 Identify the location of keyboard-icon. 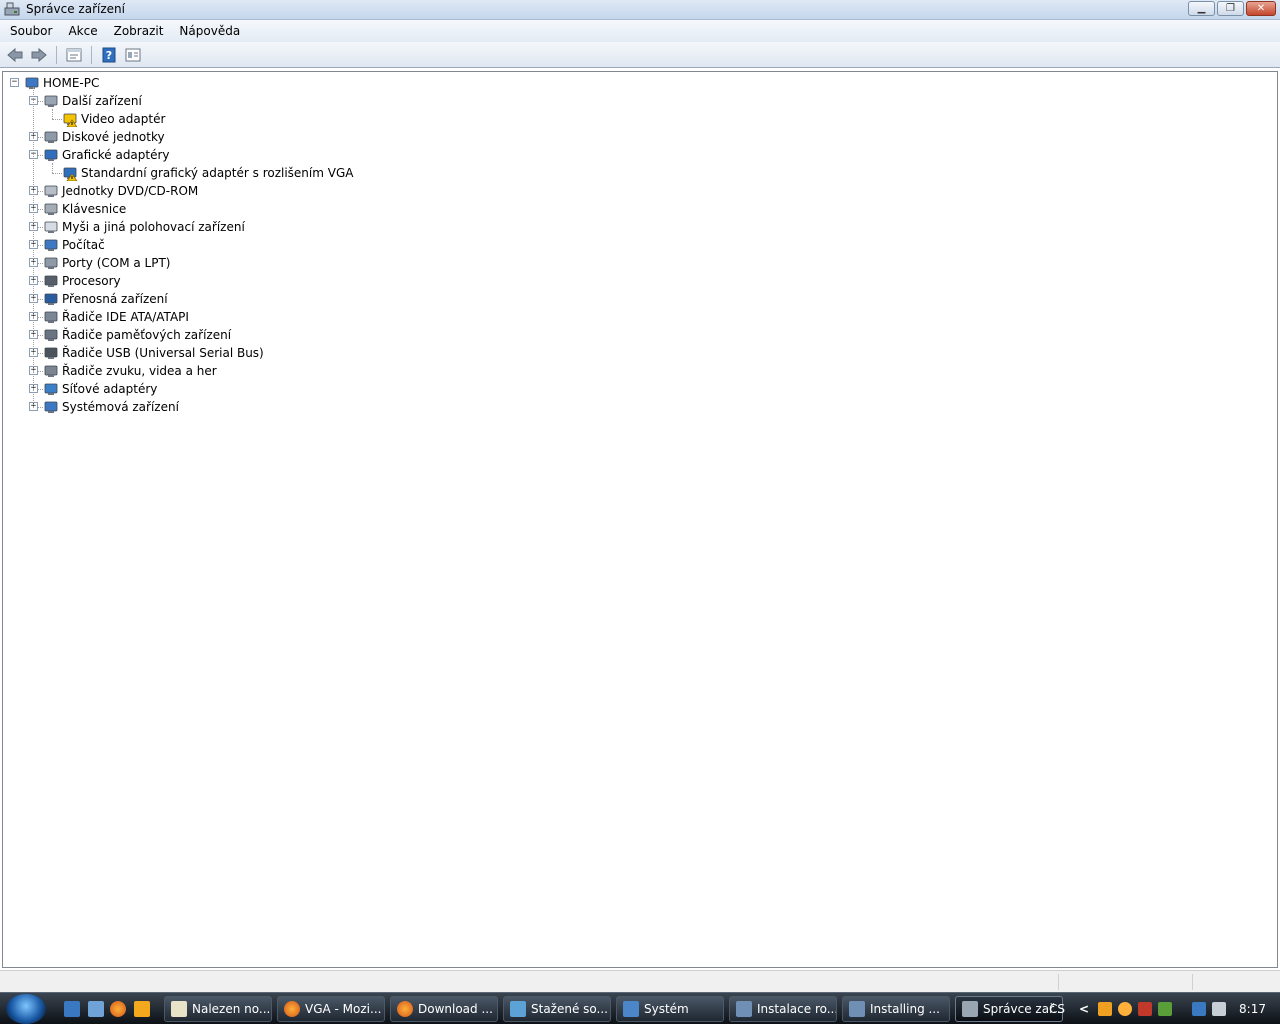
(51, 209).